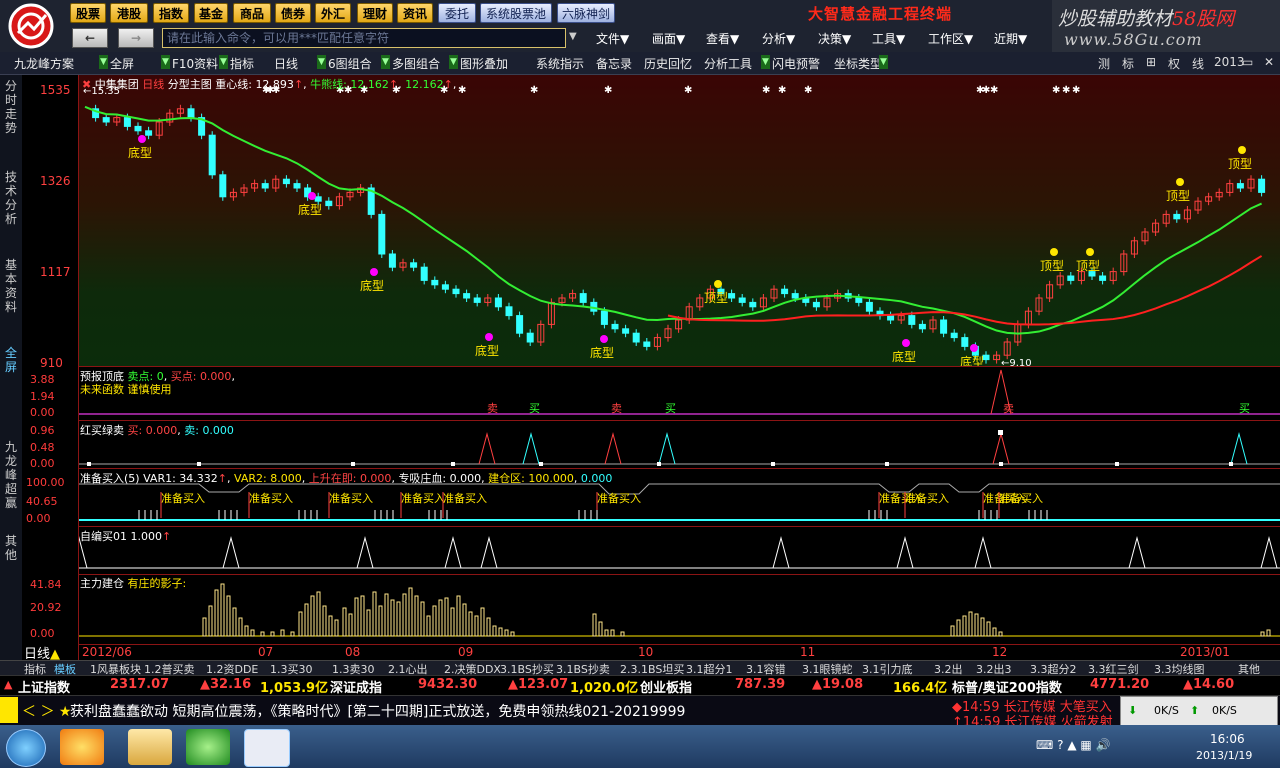 The image size is (1280, 768). Describe the element at coordinates (796, 63) in the screenshot. I see `toolbar-item-12: 闪电预警` at that location.